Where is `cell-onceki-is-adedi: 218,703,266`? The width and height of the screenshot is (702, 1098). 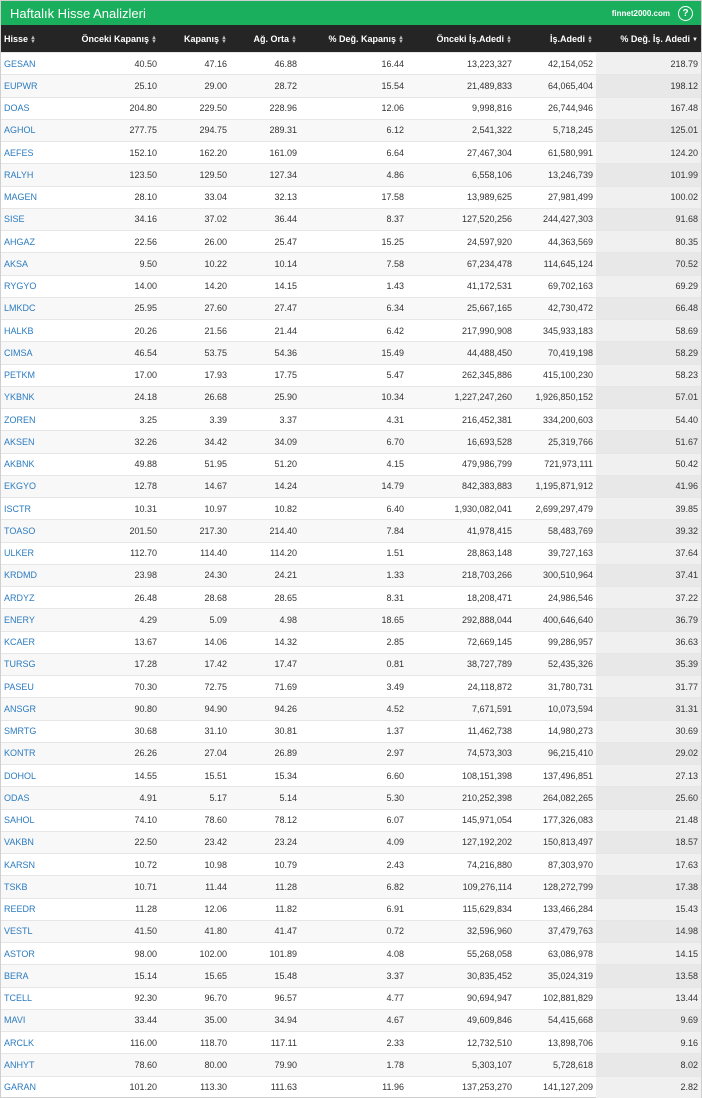 cell-onceki-is-adedi: 218,703,266 is located at coordinates (461, 575).